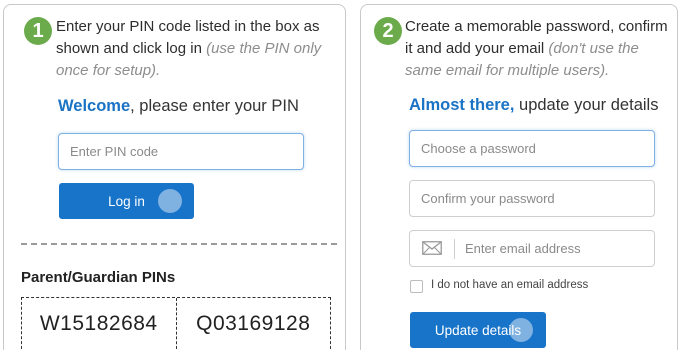 The width and height of the screenshot is (679, 350). What do you see at coordinates (253, 323) in the screenshot?
I see `pin-cell: Q03169128` at bounding box center [253, 323].